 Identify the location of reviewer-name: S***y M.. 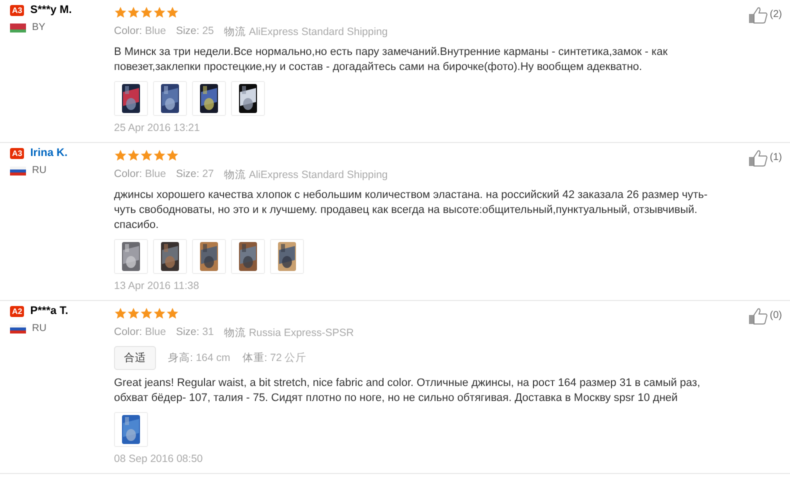
(51, 10).